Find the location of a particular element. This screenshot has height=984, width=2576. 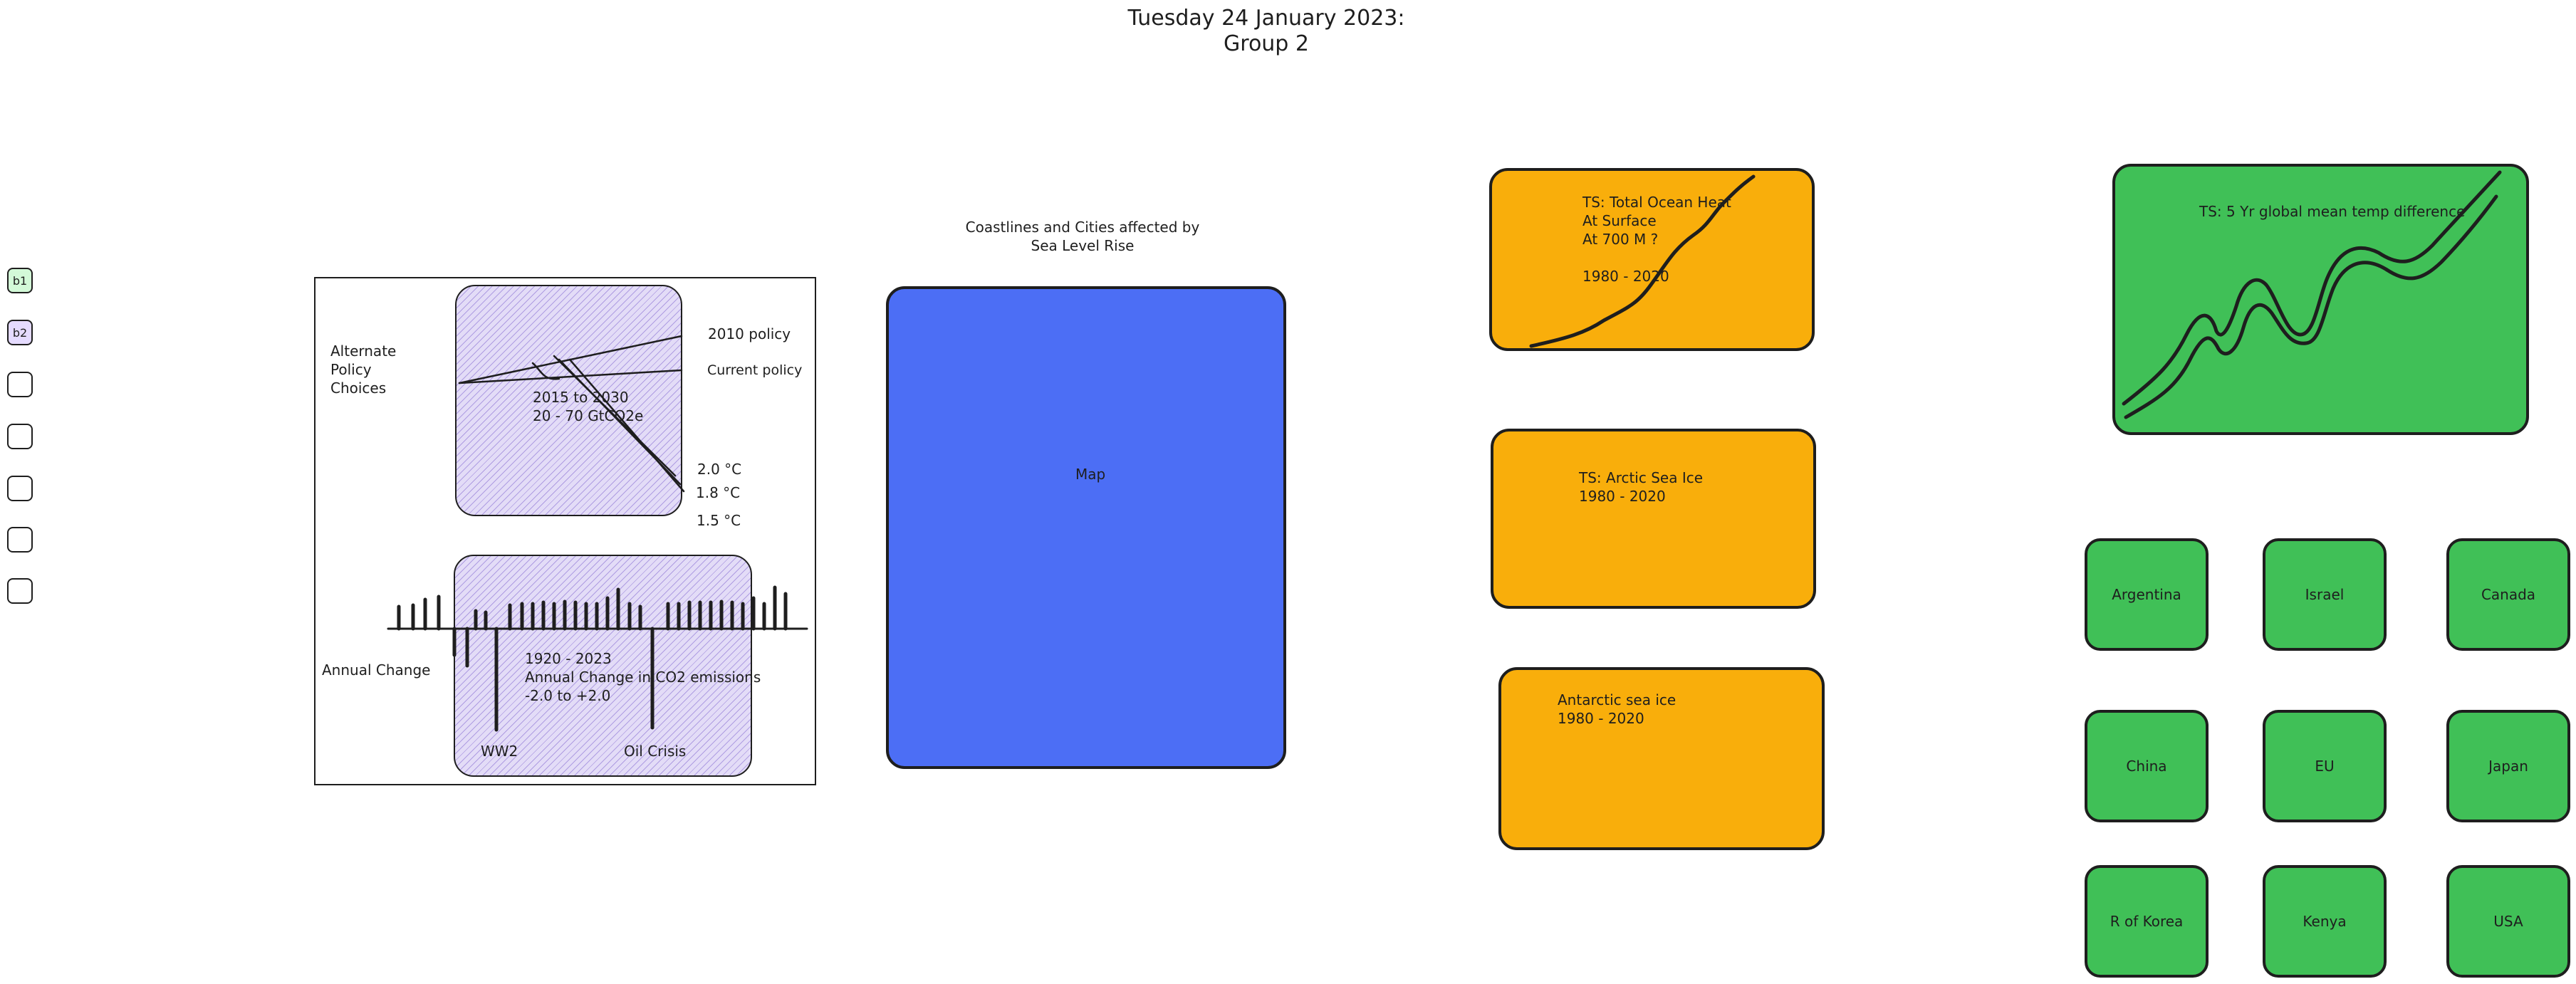

country-kenya: Kenya is located at coordinates (2325, 921).